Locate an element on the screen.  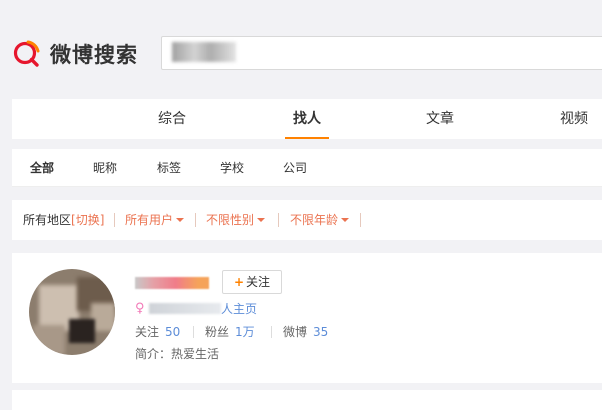
gender-dropdown: 不限性别 is located at coordinates (236, 220).